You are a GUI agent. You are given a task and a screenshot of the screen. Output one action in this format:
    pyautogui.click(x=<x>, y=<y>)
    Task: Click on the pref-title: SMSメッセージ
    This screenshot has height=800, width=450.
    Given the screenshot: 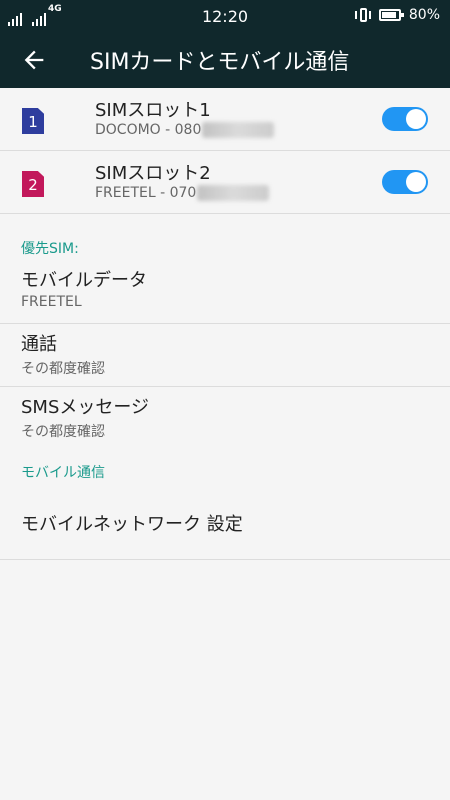 What is the action you would take?
    pyautogui.click(x=85, y=407)
    